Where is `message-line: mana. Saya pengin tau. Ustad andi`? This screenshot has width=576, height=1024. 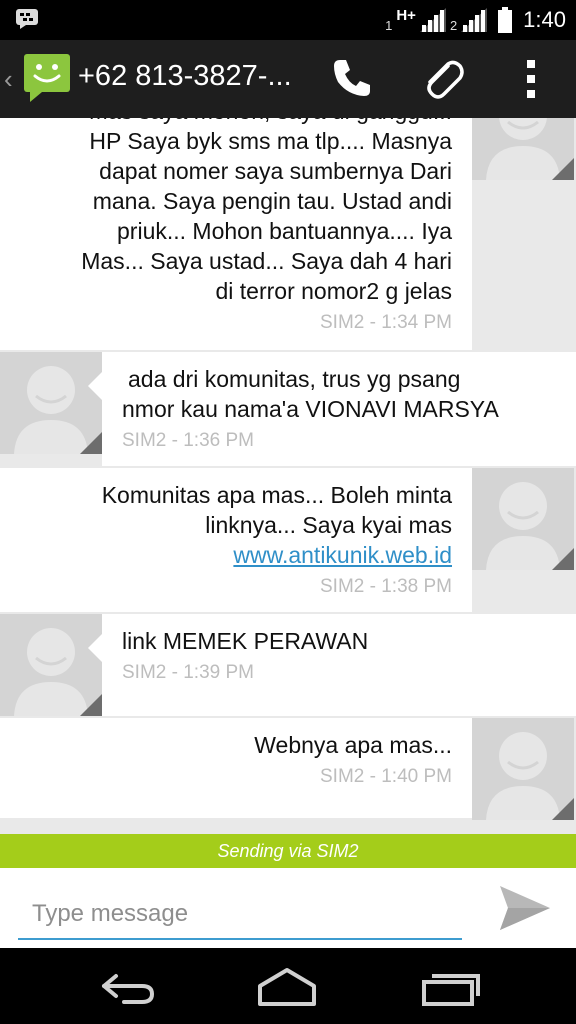
message-line: mana. Saya pengin tau. Ustad andi is located at coordinates (272, 201).